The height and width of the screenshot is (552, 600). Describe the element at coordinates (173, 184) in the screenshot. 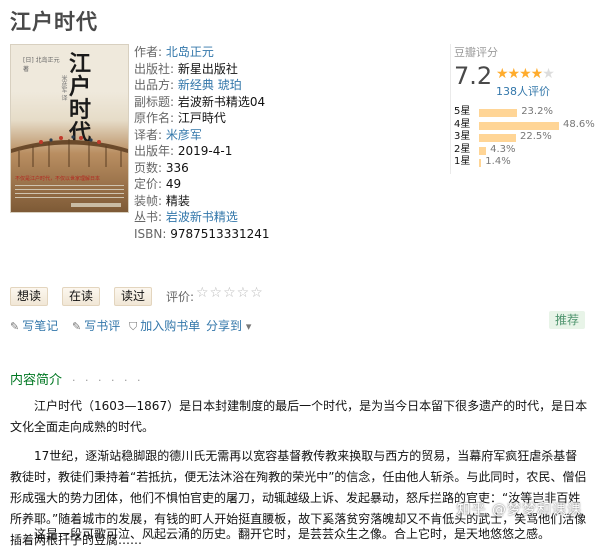

I see `price-value: 49` at that location.